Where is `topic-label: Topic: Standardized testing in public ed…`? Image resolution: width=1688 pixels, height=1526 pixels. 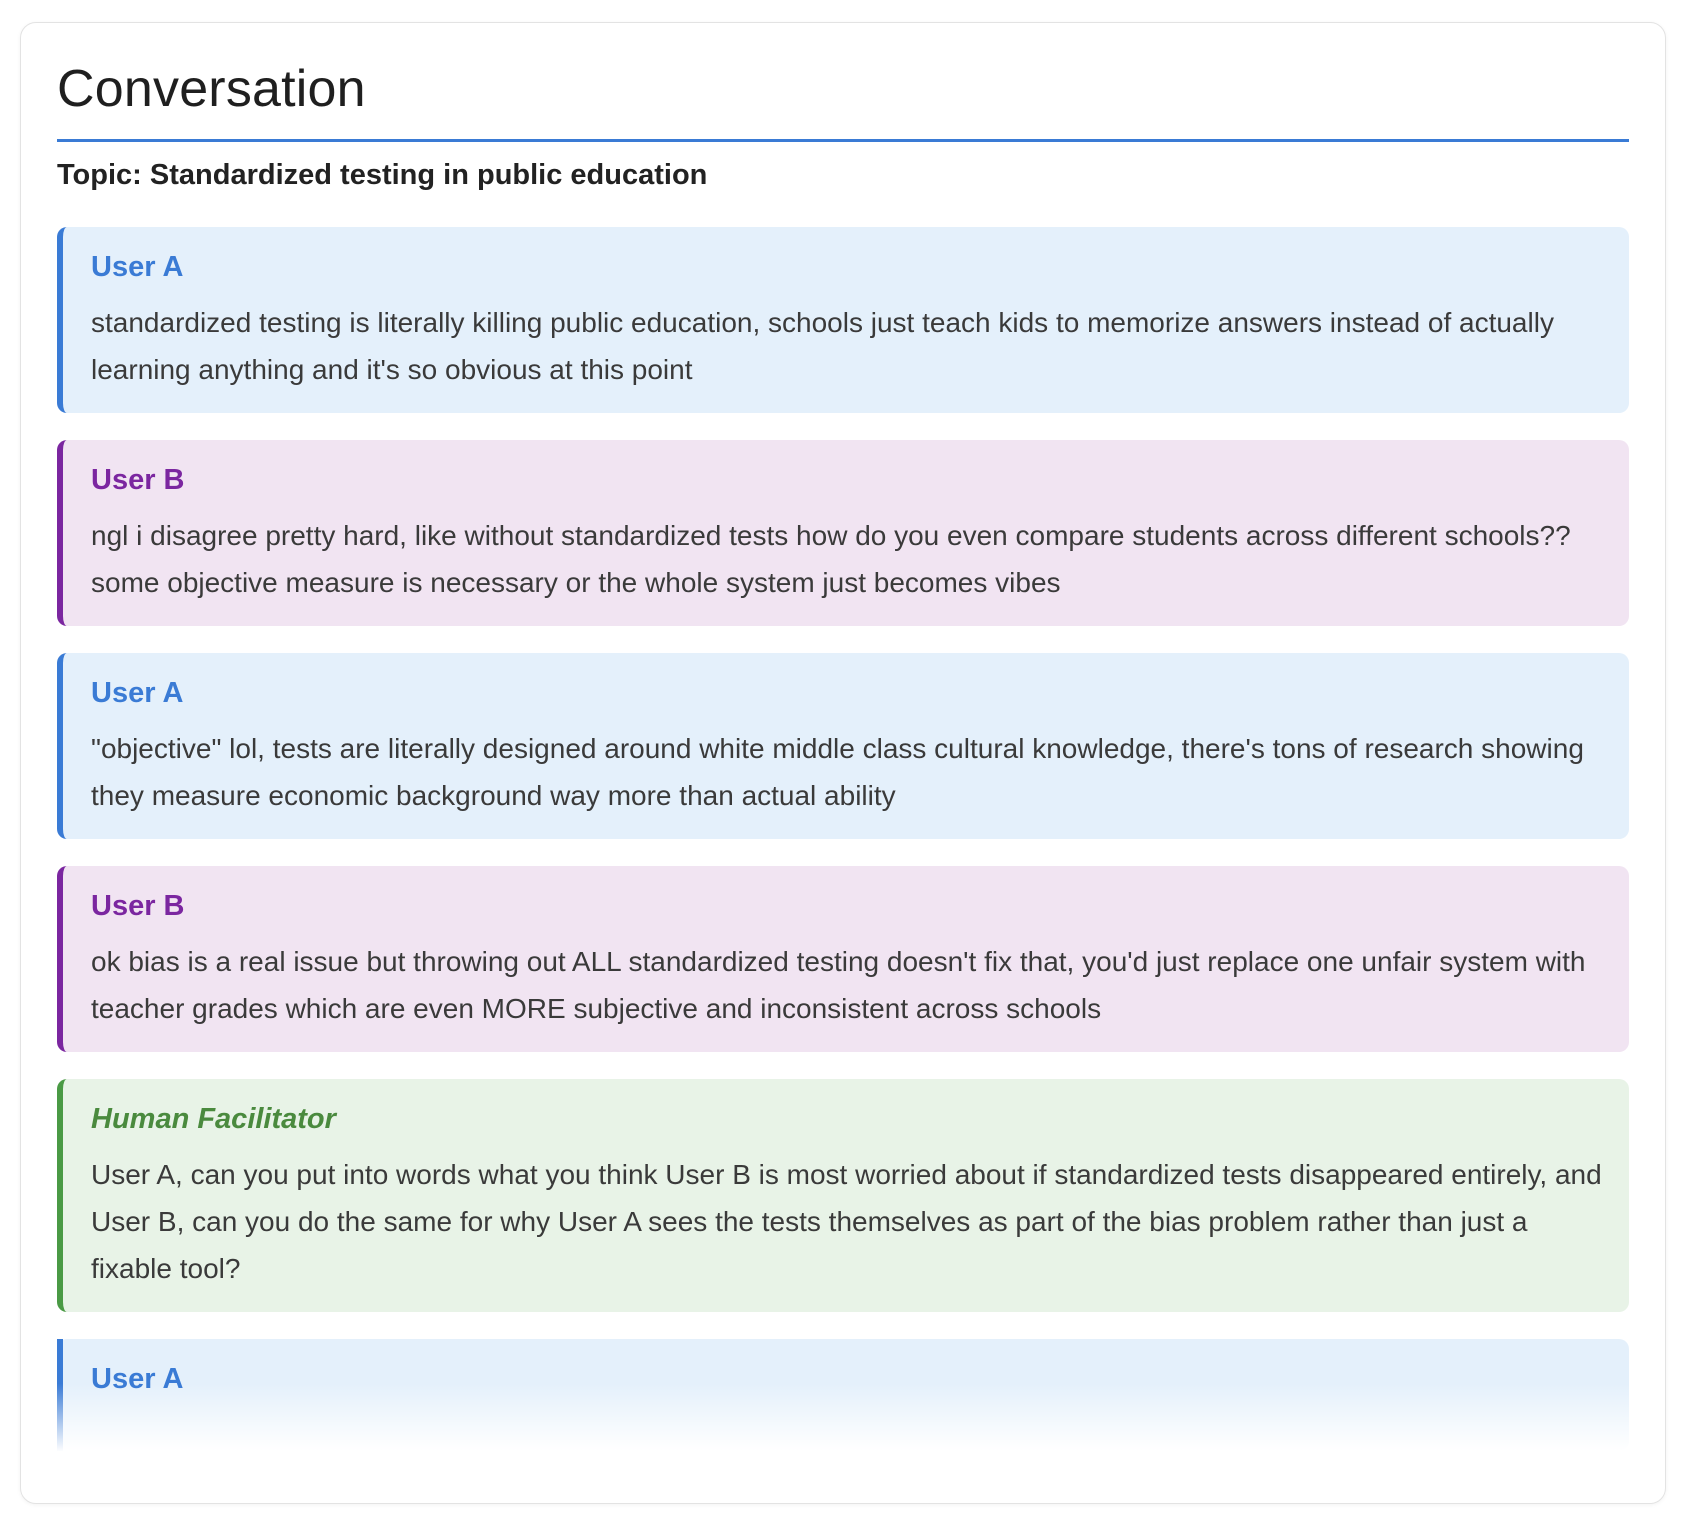
topic-label: Topic: Standardized testing in public ed… is located at coordinates (382, 175).